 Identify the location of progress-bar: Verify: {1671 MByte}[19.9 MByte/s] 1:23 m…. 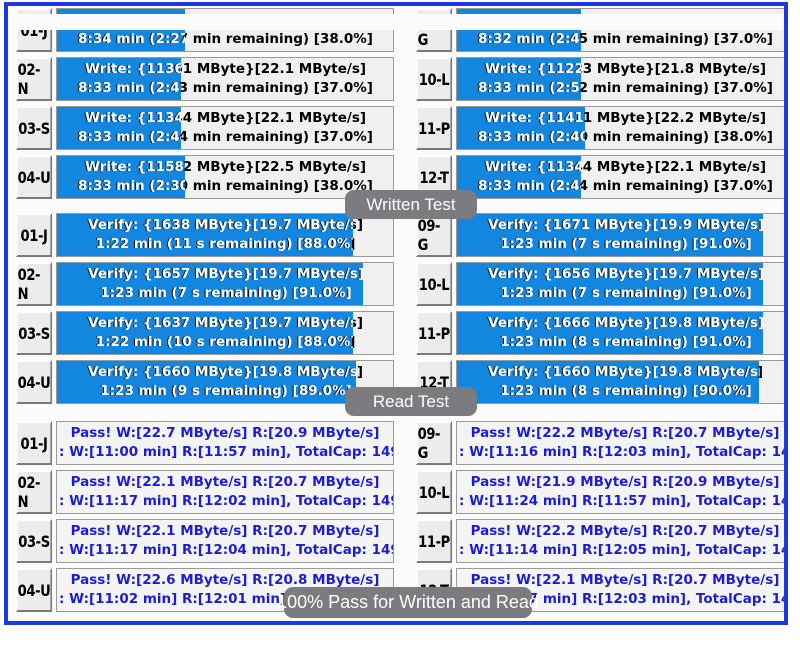
(620, 235).